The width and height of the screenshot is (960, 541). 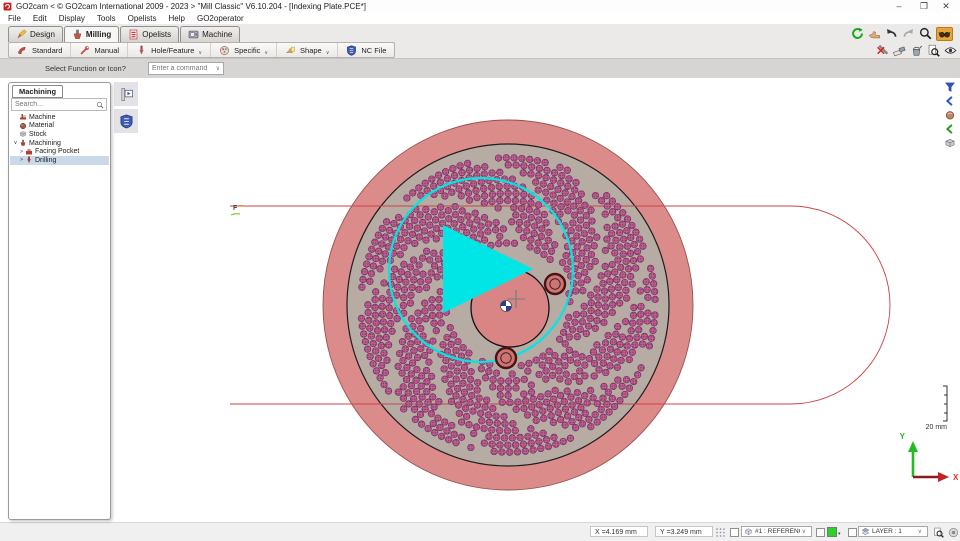 I want to click on manual-button: Manual, so click(x=99, y=50).